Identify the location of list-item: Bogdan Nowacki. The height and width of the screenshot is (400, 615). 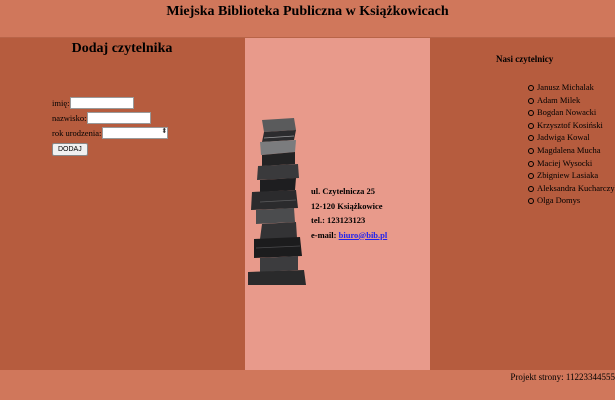
(571, 112).